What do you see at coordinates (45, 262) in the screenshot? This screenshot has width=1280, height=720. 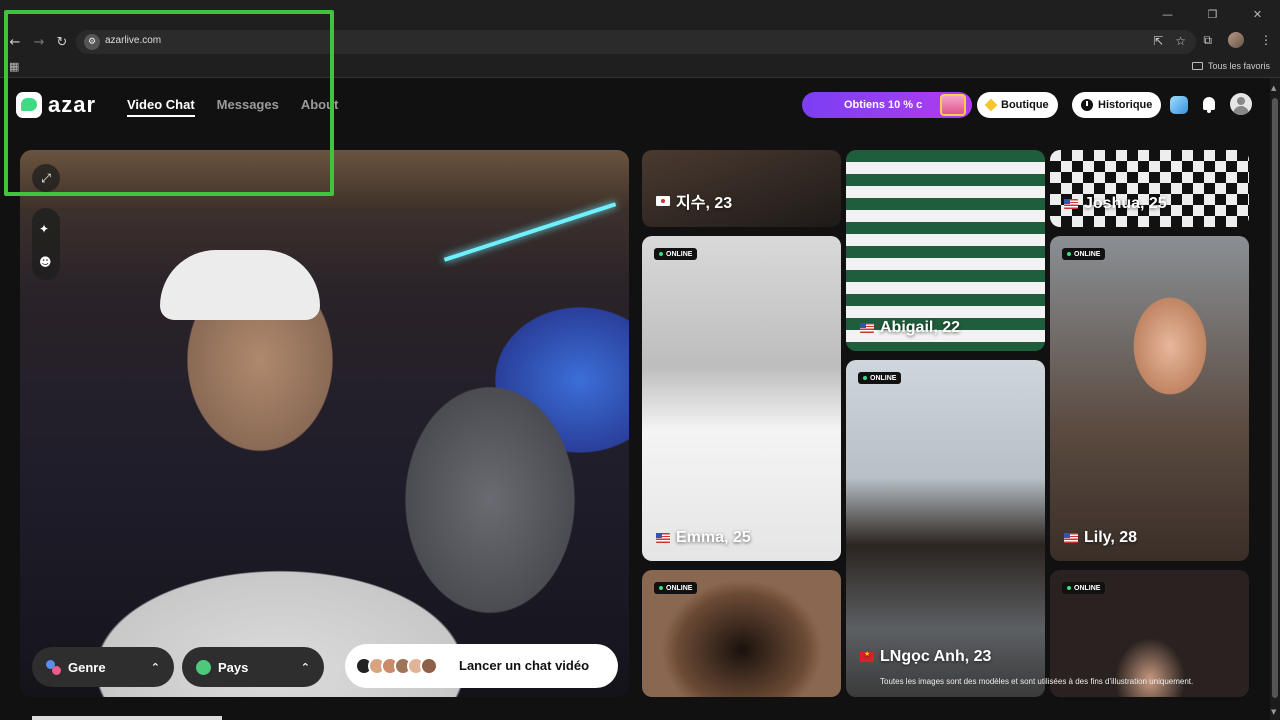 I see `face-filter-icon: ☻` at bounding box center [45, 262].